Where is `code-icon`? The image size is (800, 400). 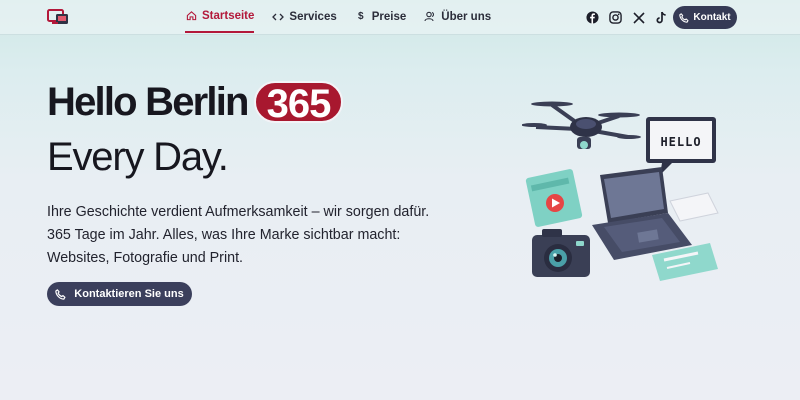
code-icon is located at coordinates (278, 17).